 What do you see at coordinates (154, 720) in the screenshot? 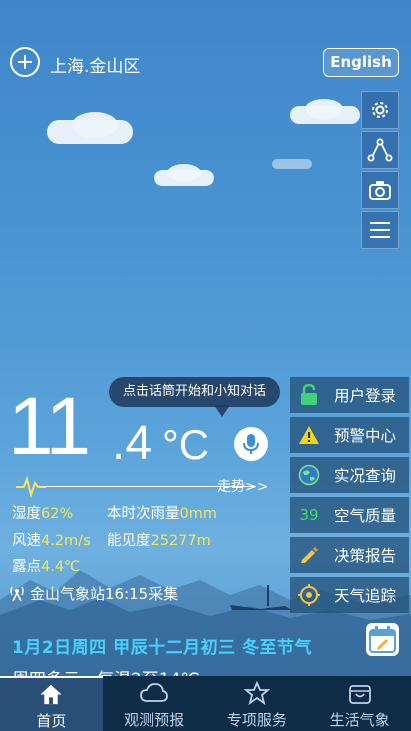
I see `nav-label: 观测预报` at bounding box center [154, 720].